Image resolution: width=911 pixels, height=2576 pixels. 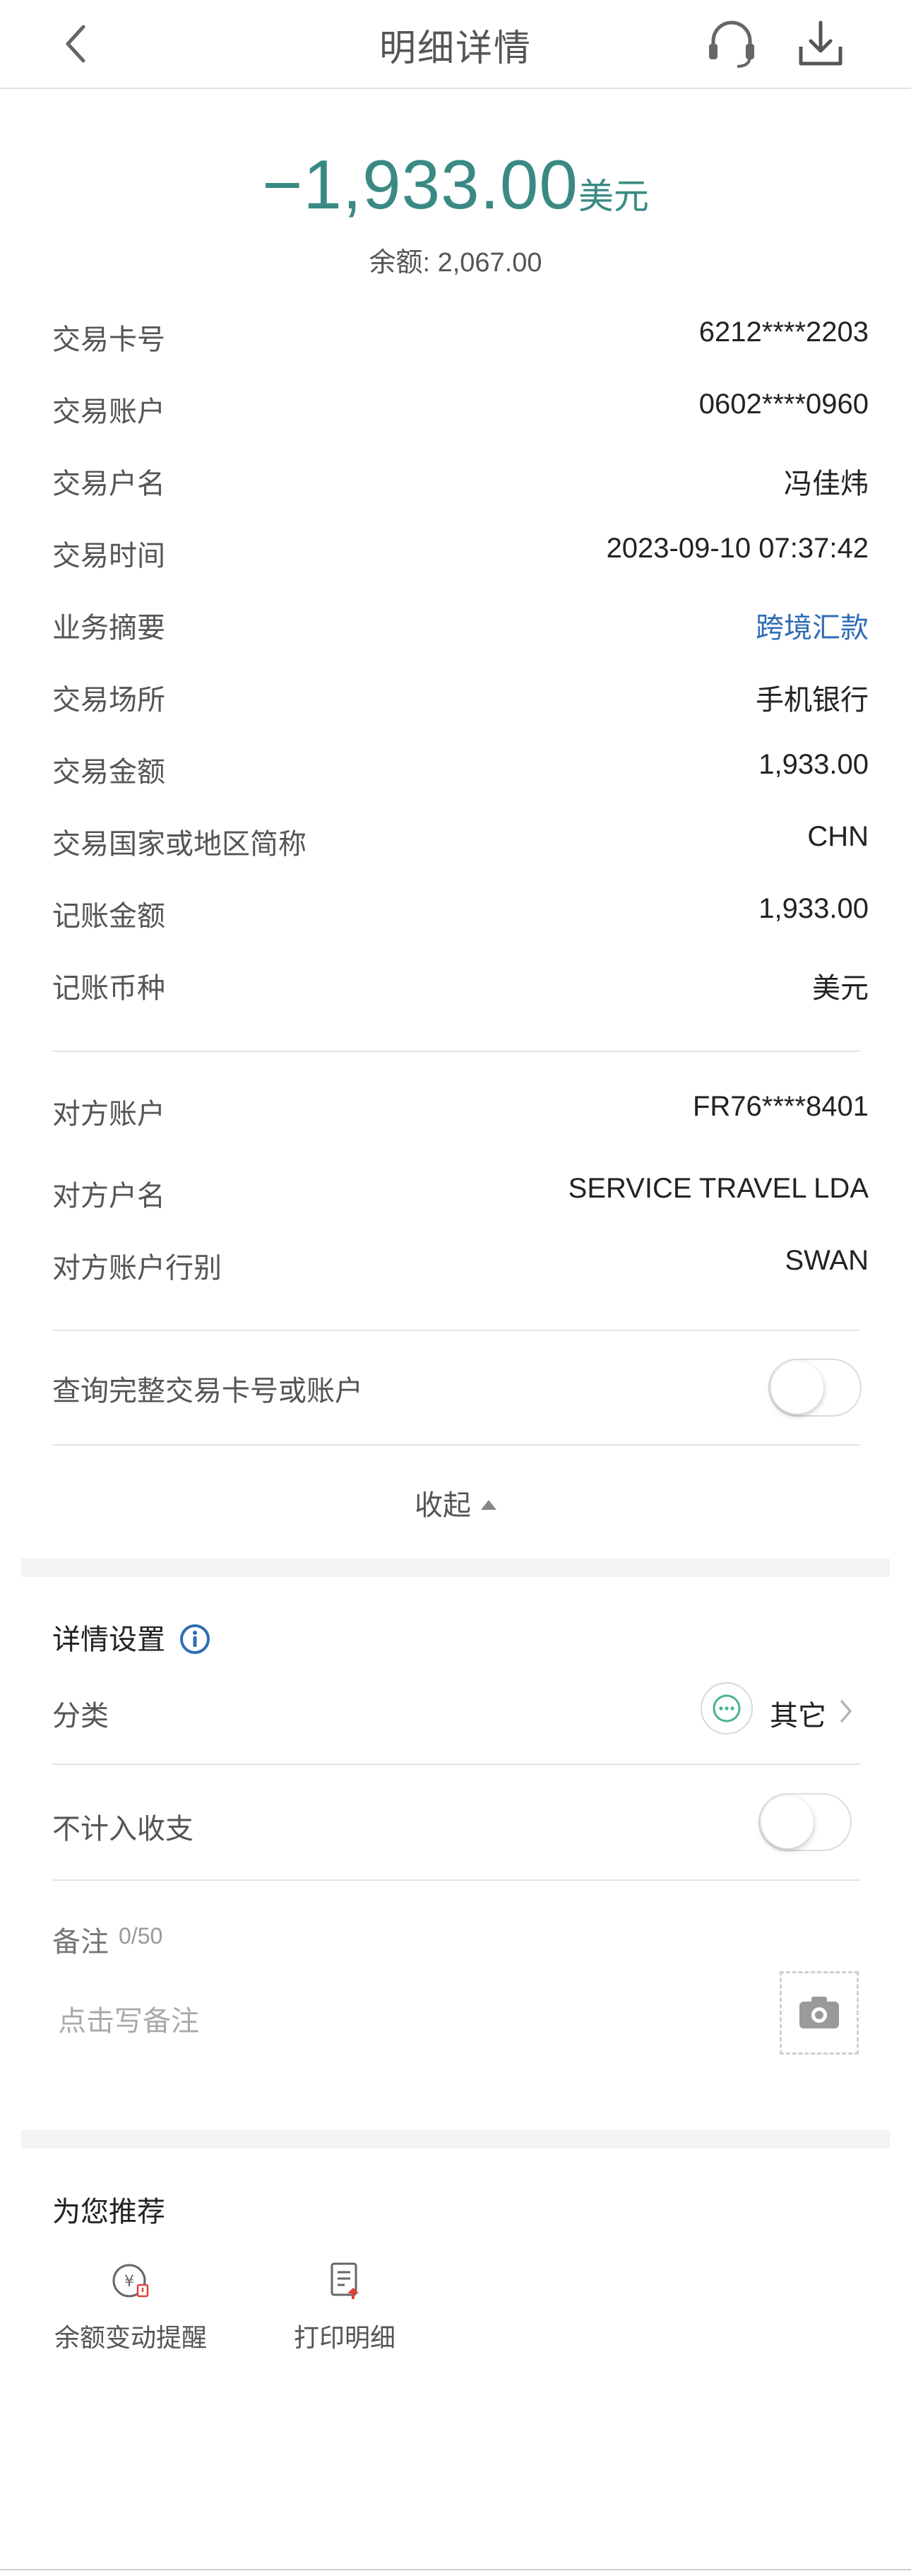 I want to click on detail-row: 交易户名 冯佳炜, so click(x=460, y=482).